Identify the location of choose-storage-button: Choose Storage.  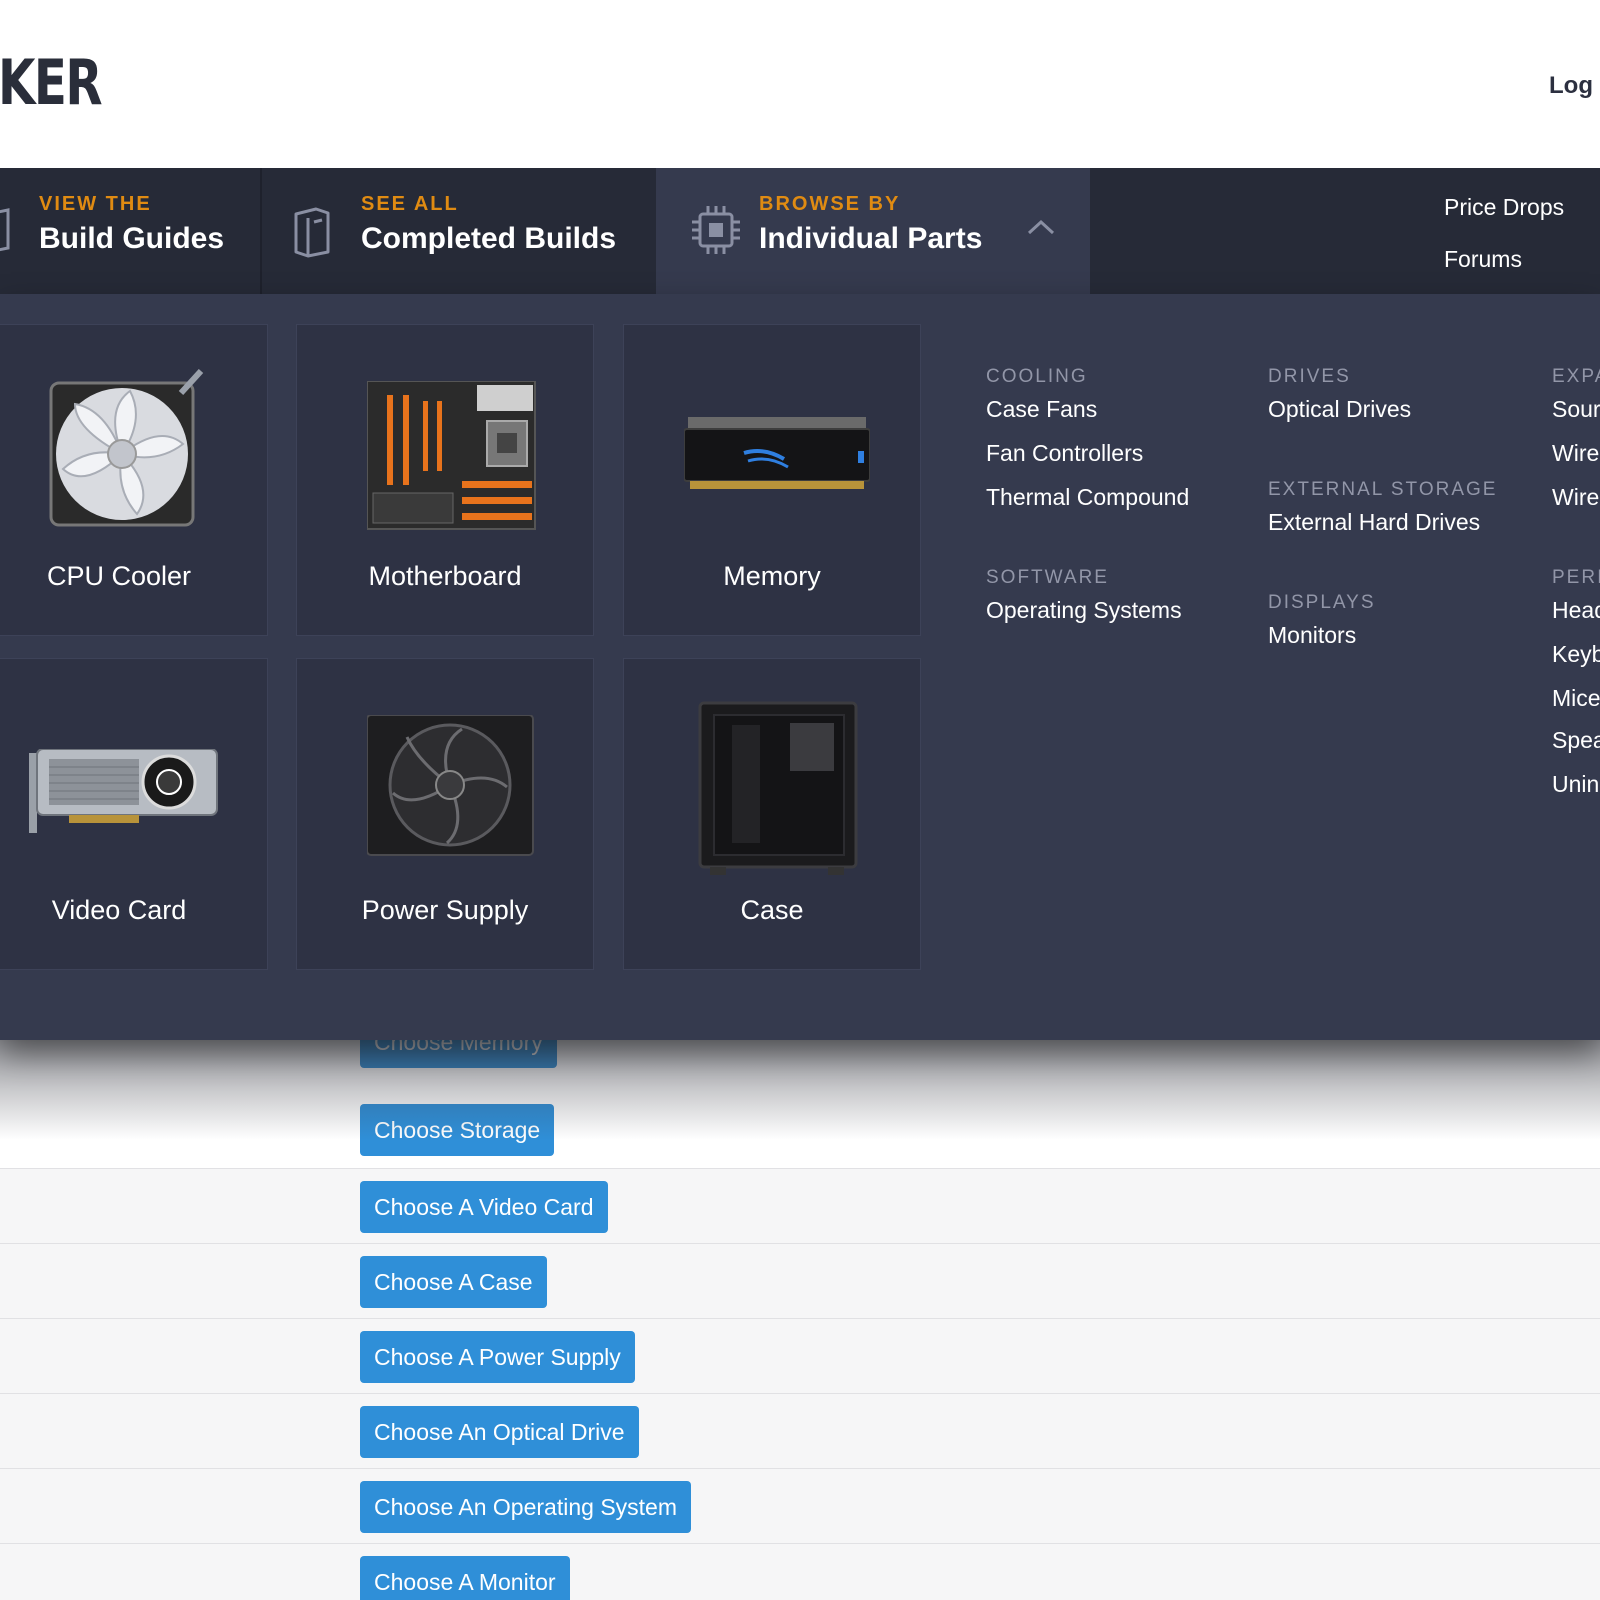
(457, 1130).